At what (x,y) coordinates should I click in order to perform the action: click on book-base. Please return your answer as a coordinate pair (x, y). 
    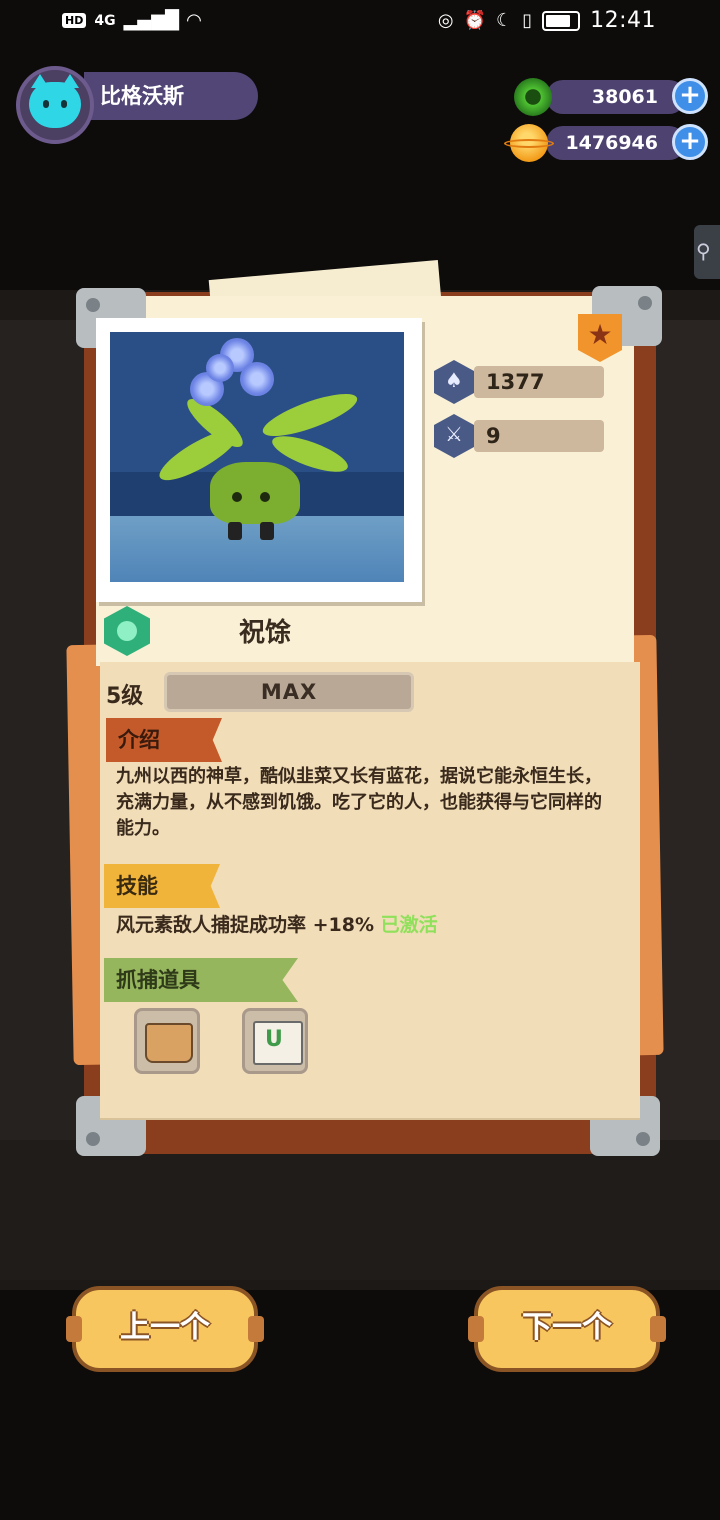
    Looking at the image, I should click on (360, 1210).